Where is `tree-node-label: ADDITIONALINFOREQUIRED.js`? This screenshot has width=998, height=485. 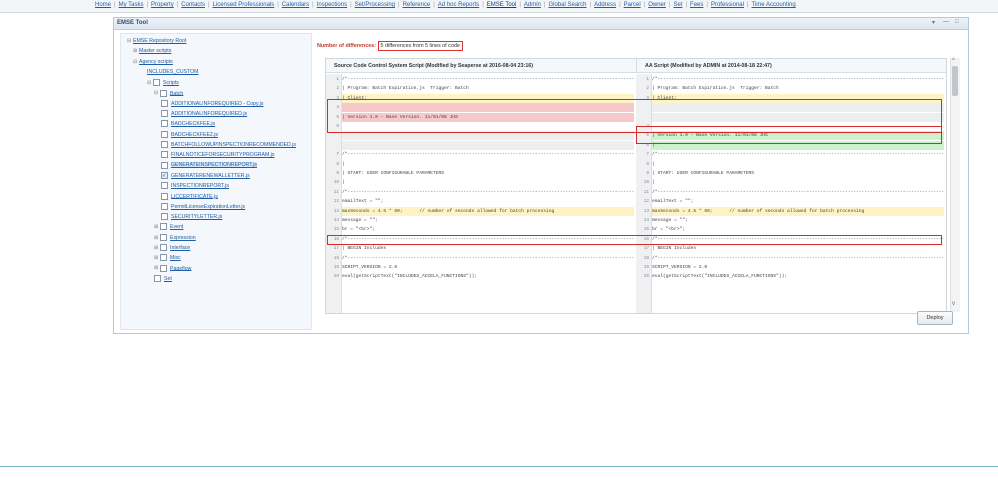 tree-node-label: ADDITIONALINFOREQUIRED.js is located at coordinates (209, 114).